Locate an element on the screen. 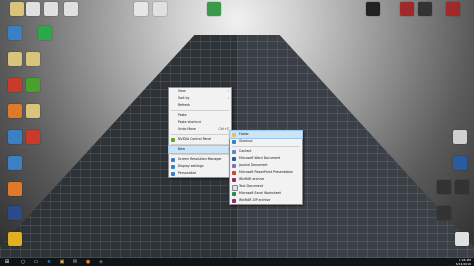  contact-icon is located at coordinates (234, 151).